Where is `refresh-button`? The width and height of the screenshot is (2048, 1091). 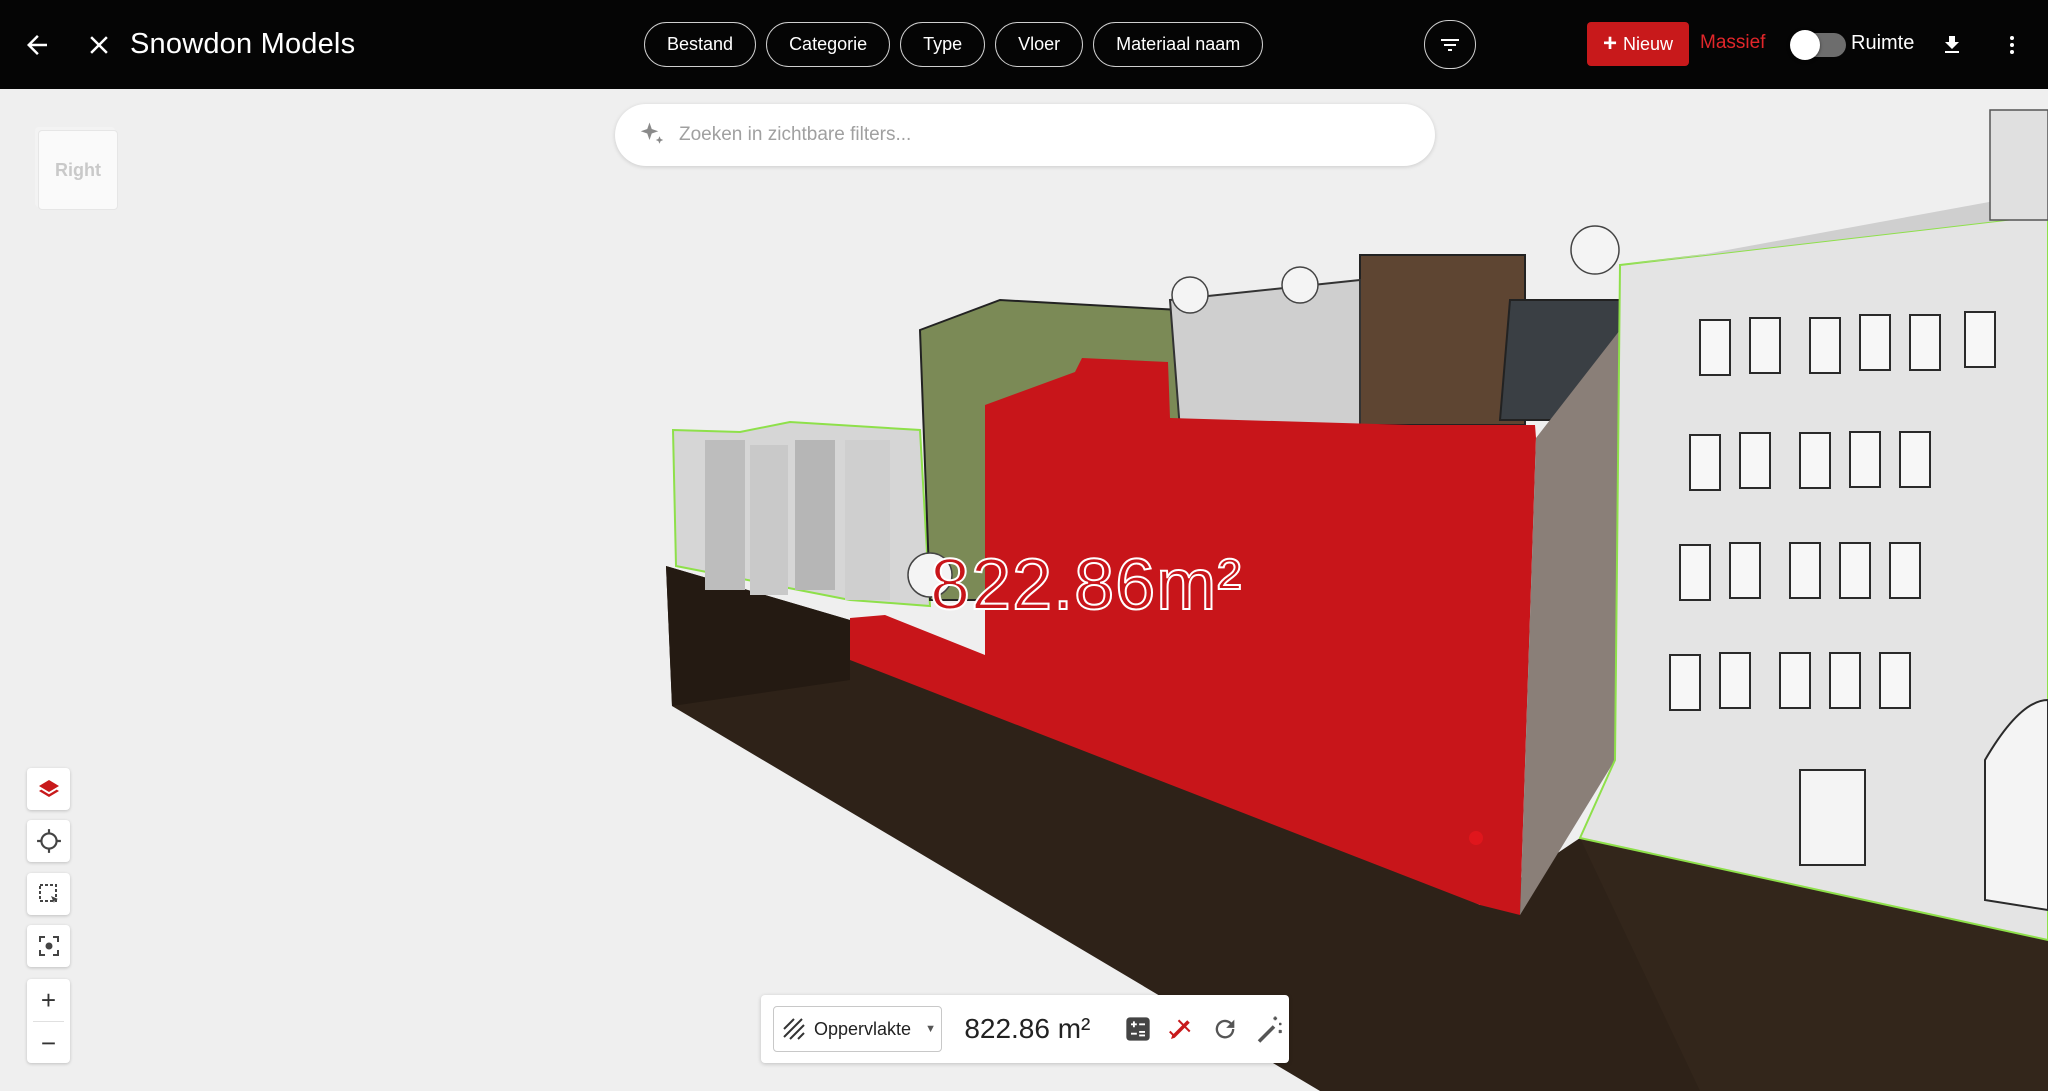 refresh-button is located at coordinates (1225, 1029).